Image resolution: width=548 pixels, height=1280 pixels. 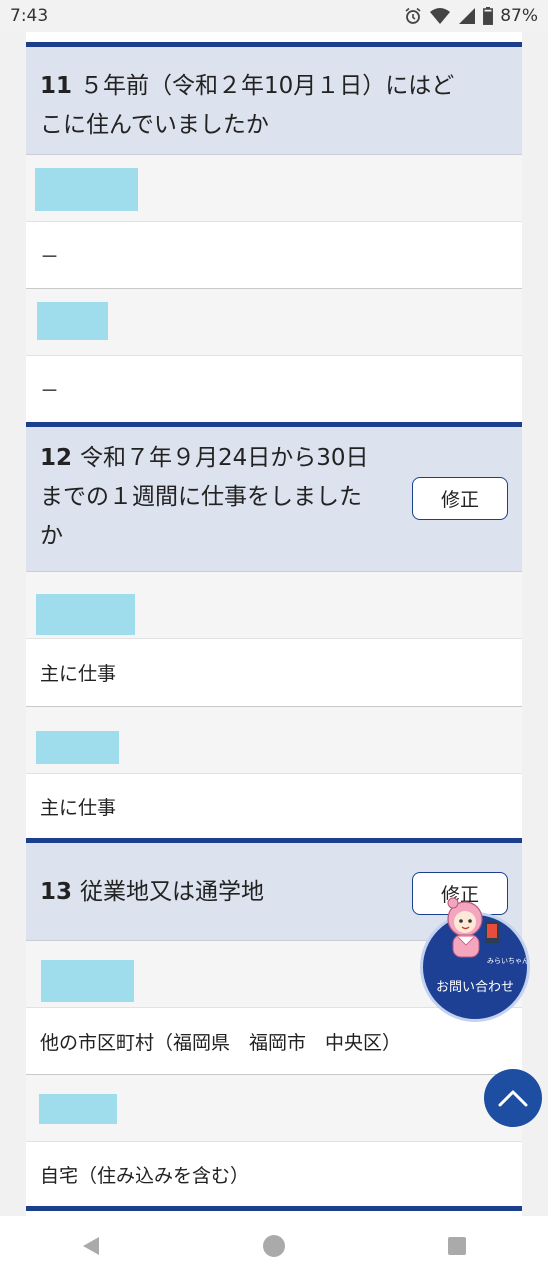 What do you see at coordinates (274, 16) in the screenshot?
I see `status-bar: 7:43 87%` at bounding box center [274, 16].